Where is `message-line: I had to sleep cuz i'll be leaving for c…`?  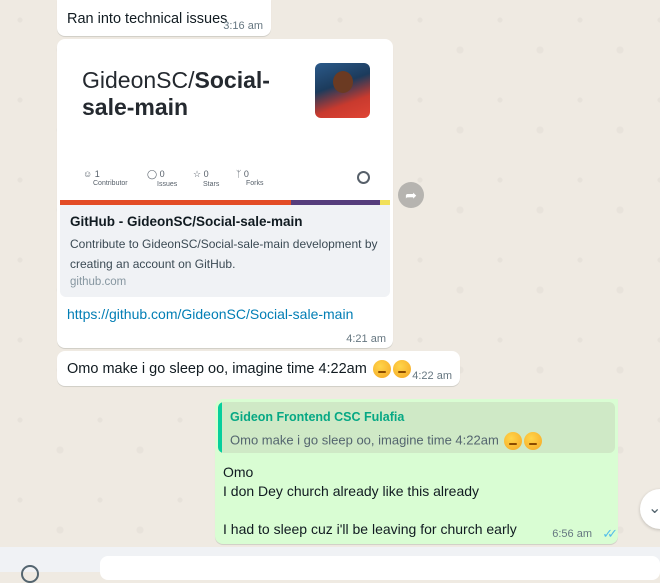 message-line: I had to sleep cuz i'll be leaving for c… is located at coordinates (370, 529).